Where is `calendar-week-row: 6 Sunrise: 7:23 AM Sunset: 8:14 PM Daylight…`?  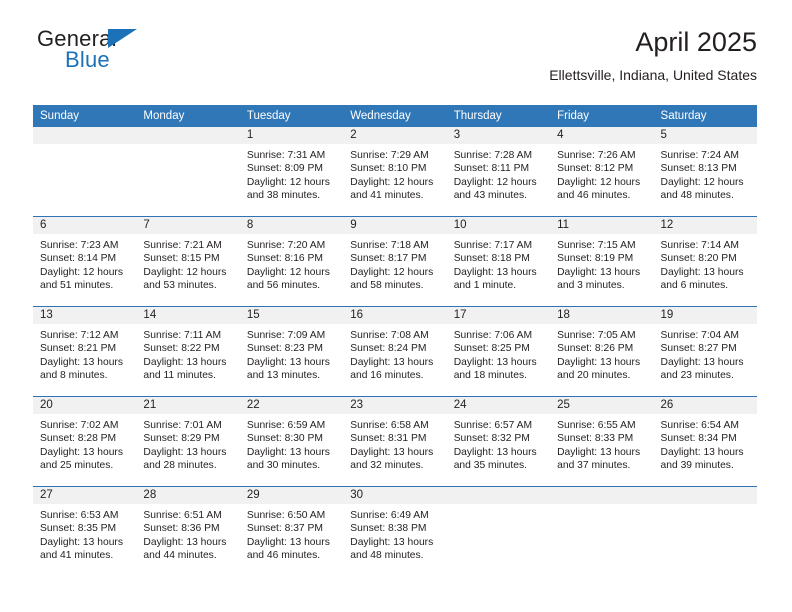
calendar-week-row: 6 Sunrise: 7:23 AM Sunset: 8:14 PM Daylight… is located at coordinates (395, 261).